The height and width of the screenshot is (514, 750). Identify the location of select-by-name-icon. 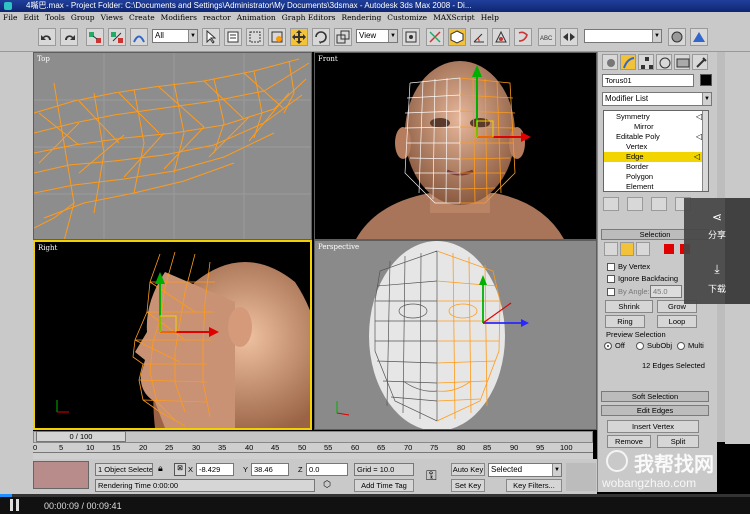
(233, 37).